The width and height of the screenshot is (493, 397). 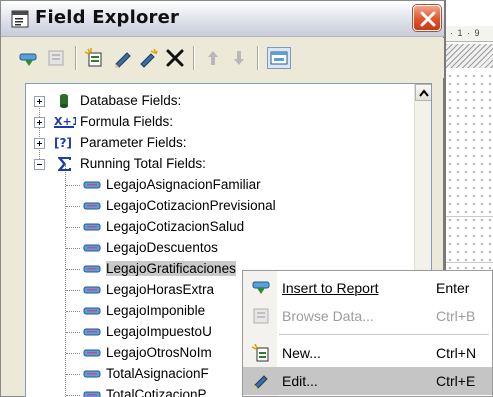 I want to click on tree-item-label: TotalAsignacionF, so click(x=157, y=373).